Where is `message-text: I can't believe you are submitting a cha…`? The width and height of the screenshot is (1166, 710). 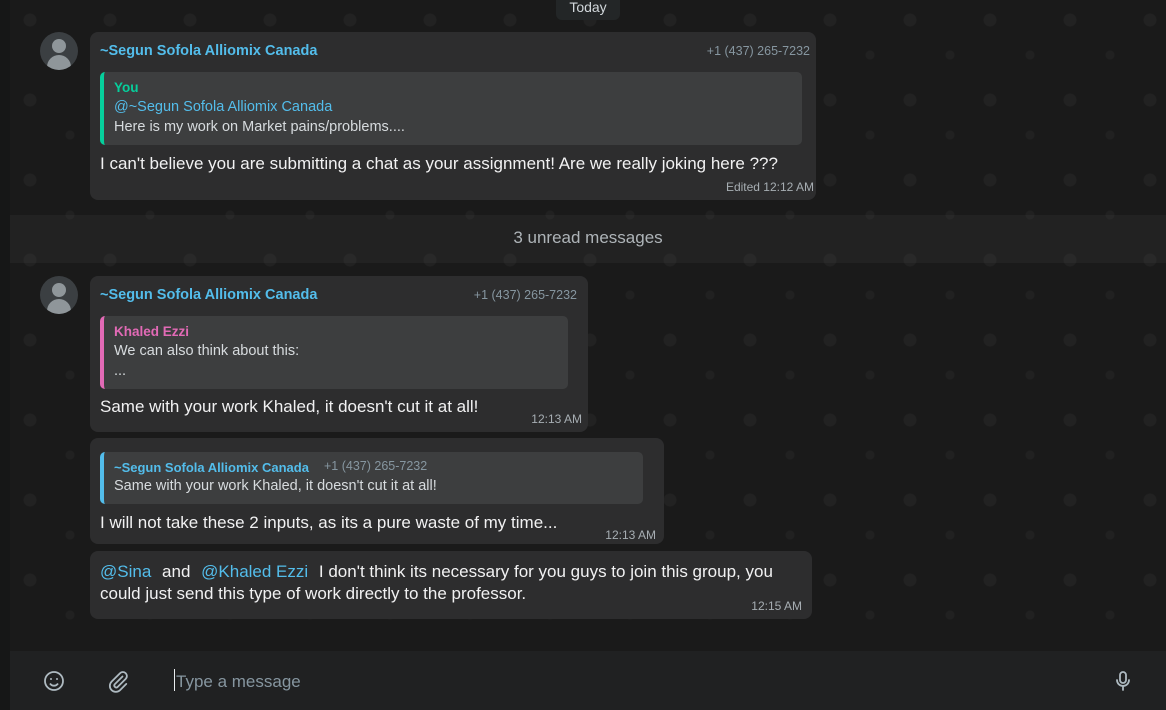 message-text: I can't believe you are submitting a cha… is located at coordinates (439, 163).